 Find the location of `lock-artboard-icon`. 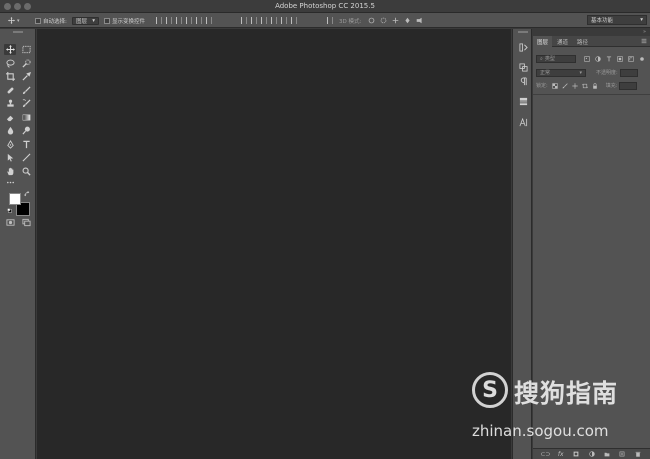

lock-artboard-icon is located at coordinates (584, 86).